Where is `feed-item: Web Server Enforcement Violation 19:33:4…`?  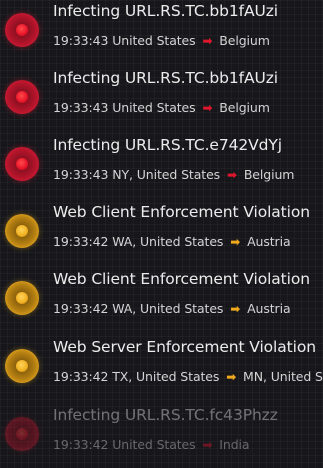 feed-item: Web Server Enforcement Violation 19:33:4… is located at coordinates (161, 366).